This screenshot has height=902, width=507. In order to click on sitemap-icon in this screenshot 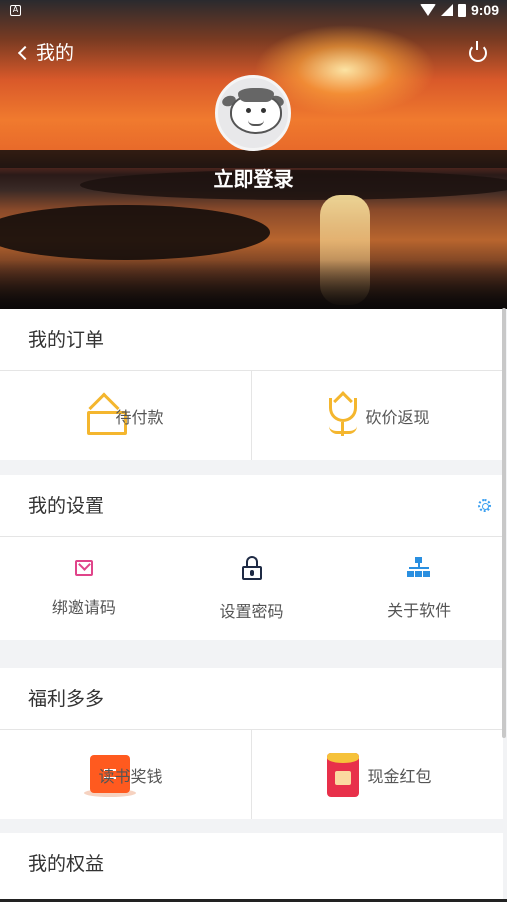, I will do `click(419, 567)`.